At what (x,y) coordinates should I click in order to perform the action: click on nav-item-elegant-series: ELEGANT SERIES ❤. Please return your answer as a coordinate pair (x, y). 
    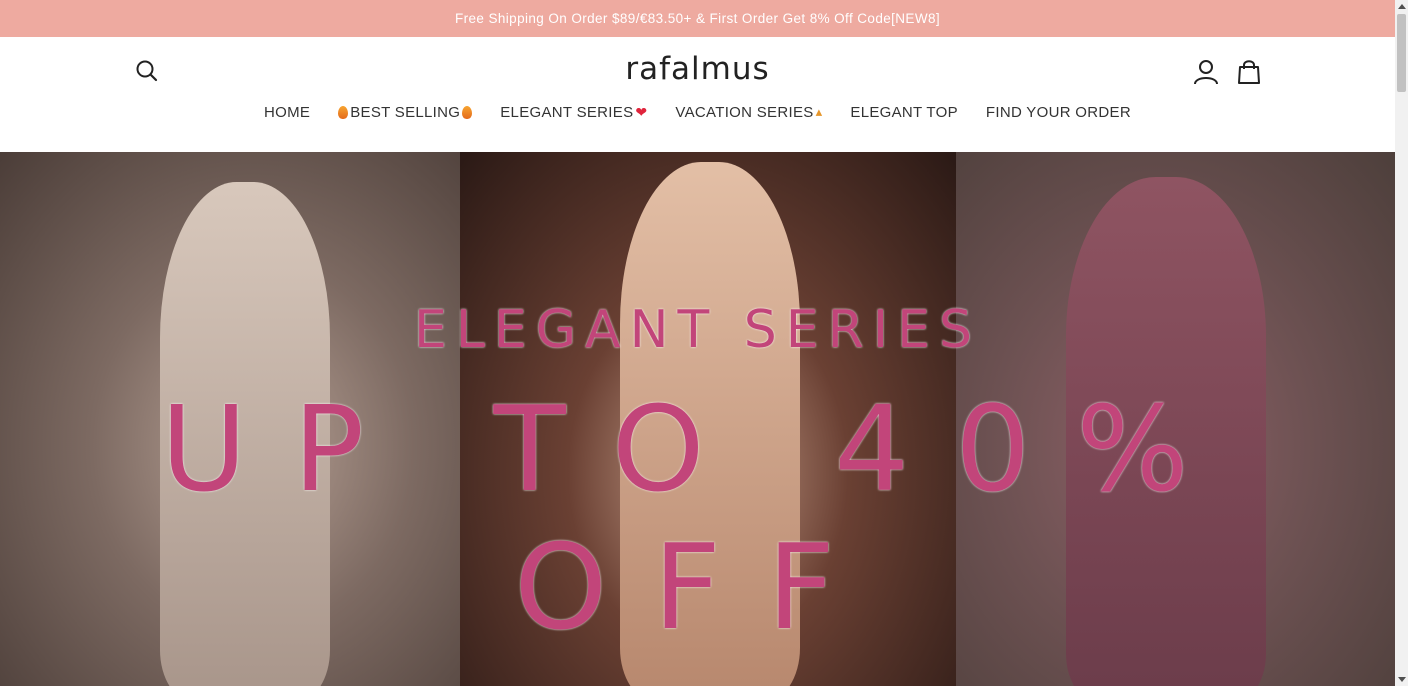
    Looking at the image, I should click on (573, 112).